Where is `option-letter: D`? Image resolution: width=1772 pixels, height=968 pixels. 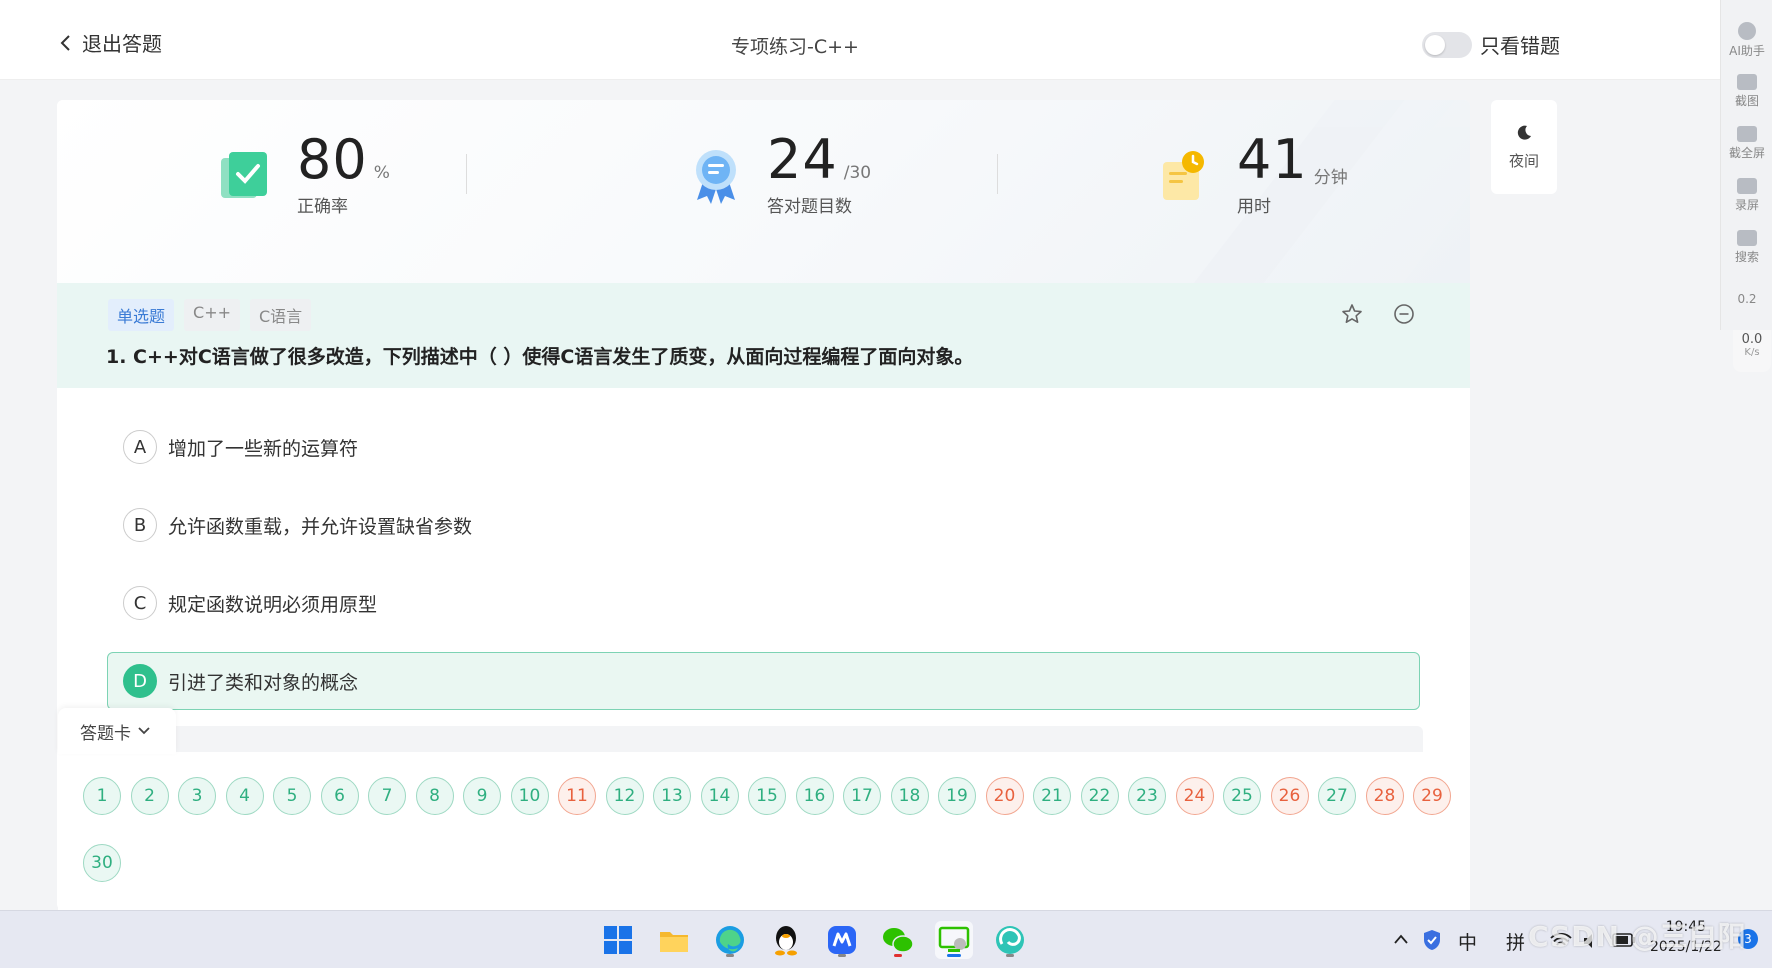 option-letter: D is located at coordinates (140, 681).